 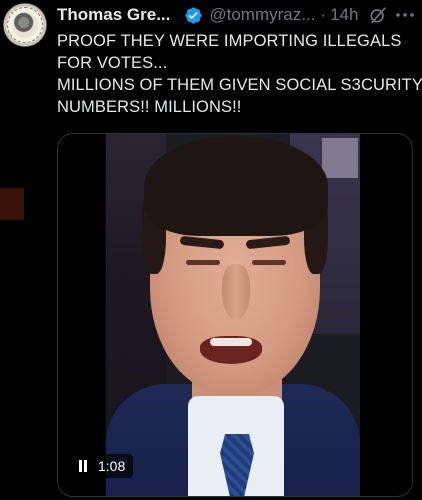 I want to click on timestamp: 14h, so click(x=344, y=15).